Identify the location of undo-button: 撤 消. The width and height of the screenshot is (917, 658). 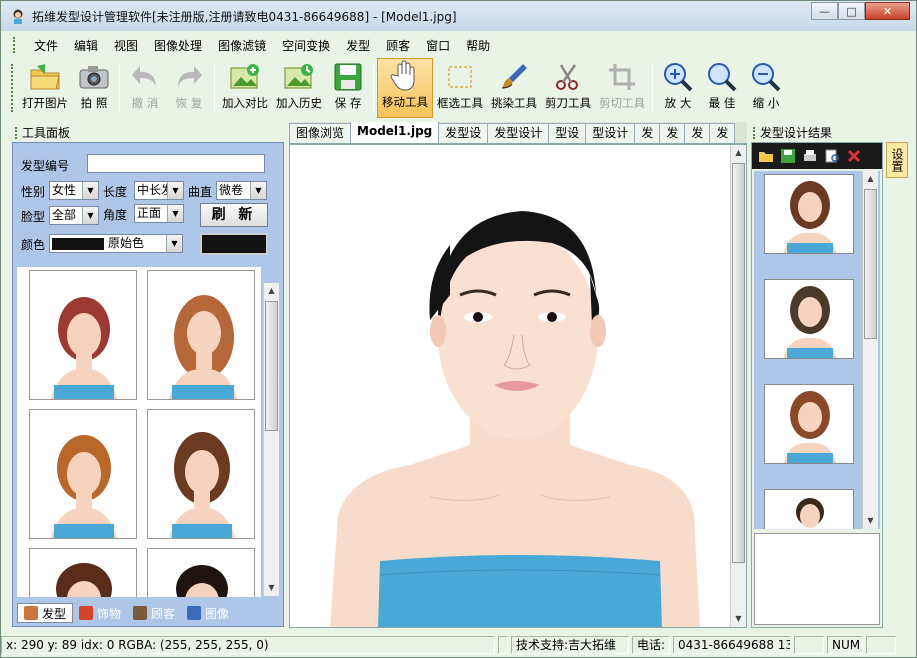
(145, 88).